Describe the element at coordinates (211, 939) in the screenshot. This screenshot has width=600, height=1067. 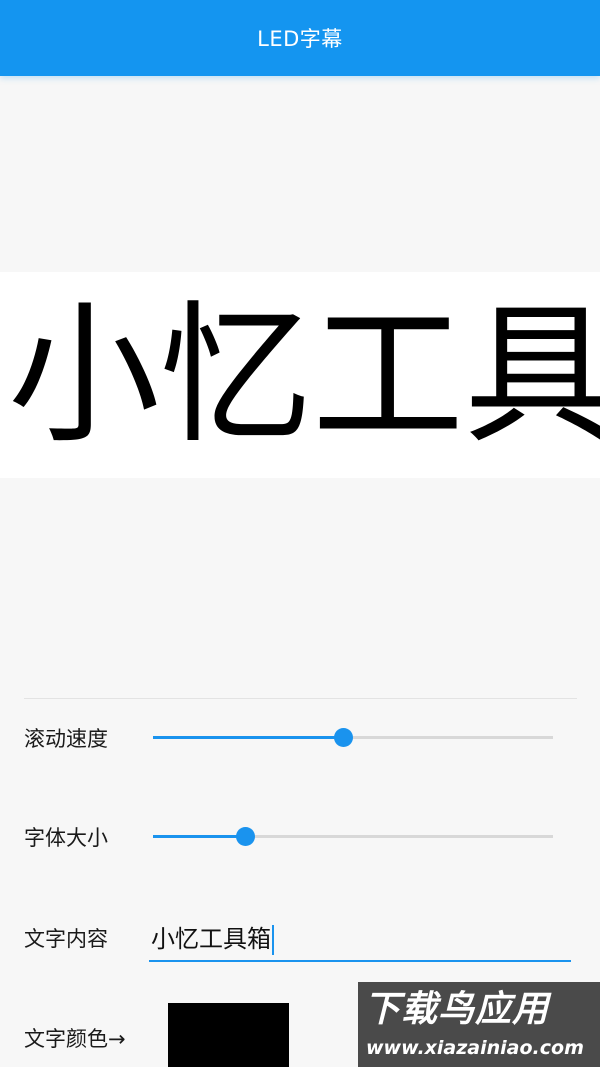
I see `content-input-value: 小忆工具箱` at that location.